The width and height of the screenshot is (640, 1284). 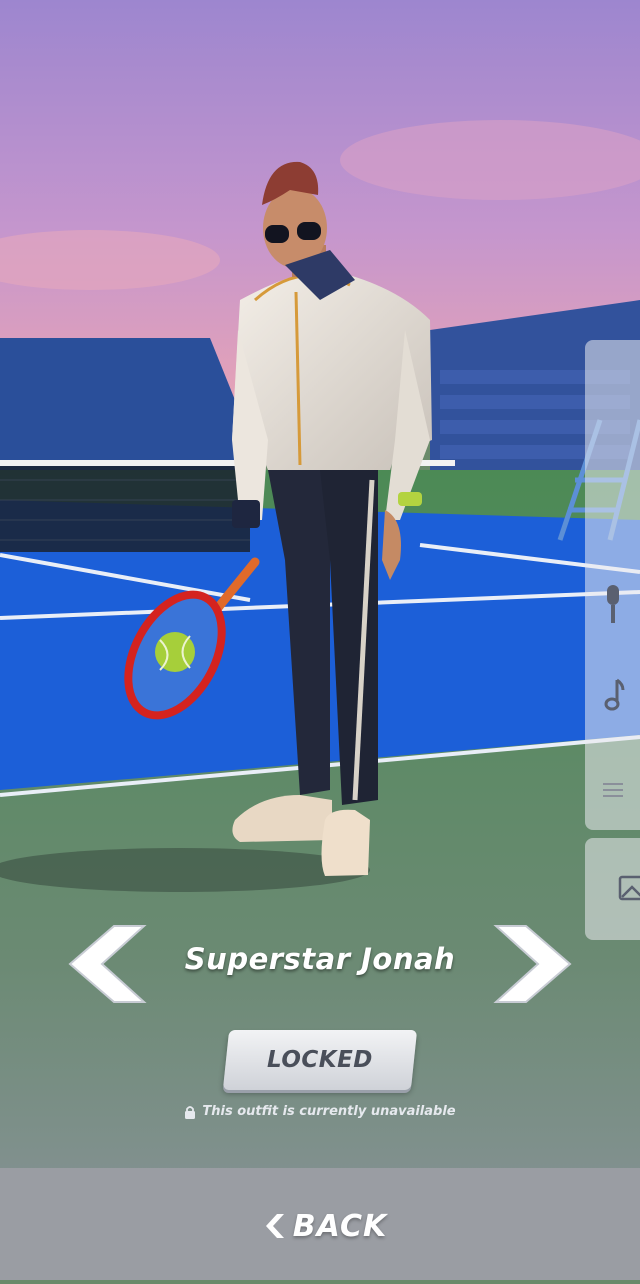 I want to click on side-panel-bottom, so click(x=612, y=889).